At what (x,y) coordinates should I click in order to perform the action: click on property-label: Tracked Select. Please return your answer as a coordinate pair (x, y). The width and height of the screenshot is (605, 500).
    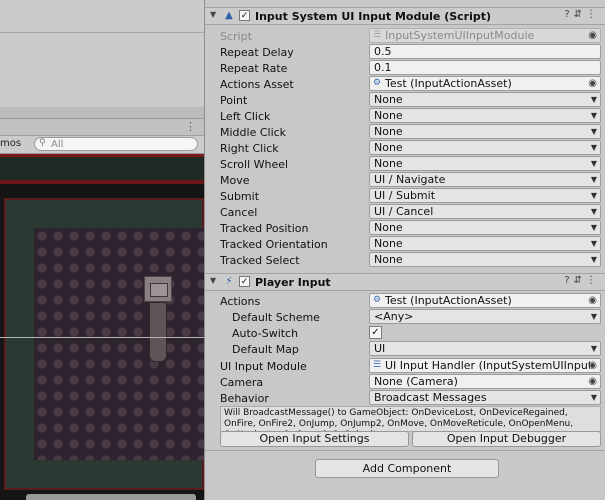
    Looking at the image, I should click on (260, 260).